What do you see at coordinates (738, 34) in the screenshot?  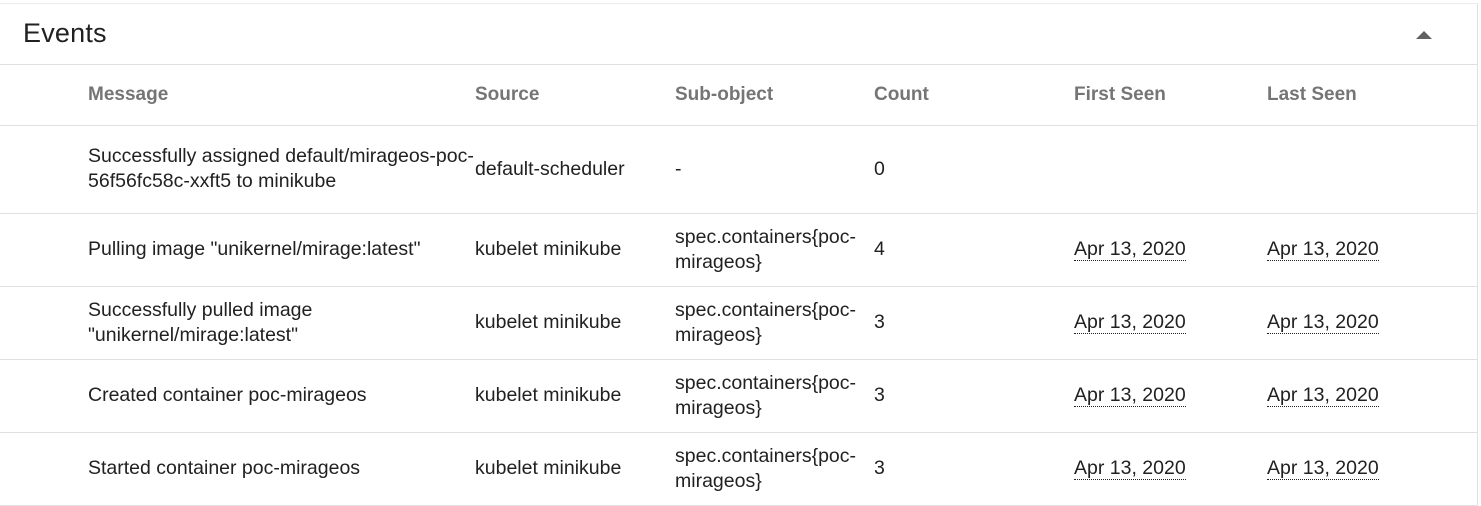 I see `events-card-header: Events` at bounding box center [738, 34].